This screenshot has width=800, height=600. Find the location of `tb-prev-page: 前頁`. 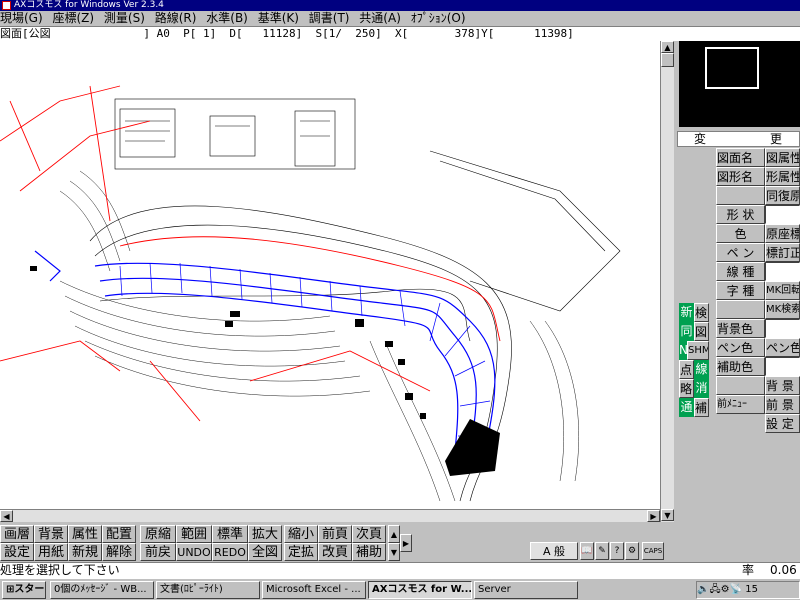

tb-prev-page: 前頁 is located at coordinates (335, 534).